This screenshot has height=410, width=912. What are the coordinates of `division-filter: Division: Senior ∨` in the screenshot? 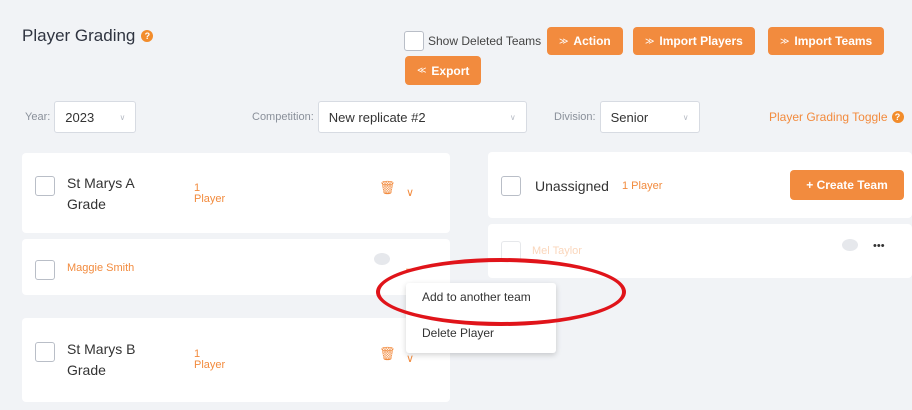 It's located at (627, 117).